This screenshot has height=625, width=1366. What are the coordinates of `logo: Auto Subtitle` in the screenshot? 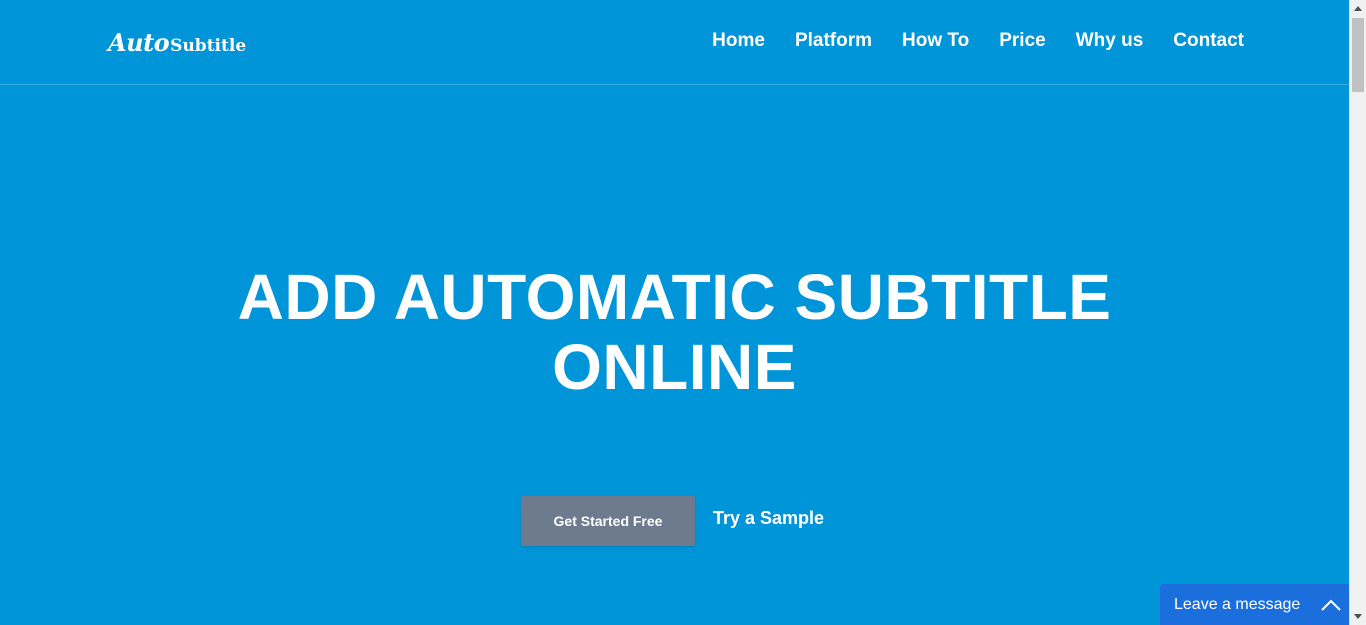 It's located at (177, 42).